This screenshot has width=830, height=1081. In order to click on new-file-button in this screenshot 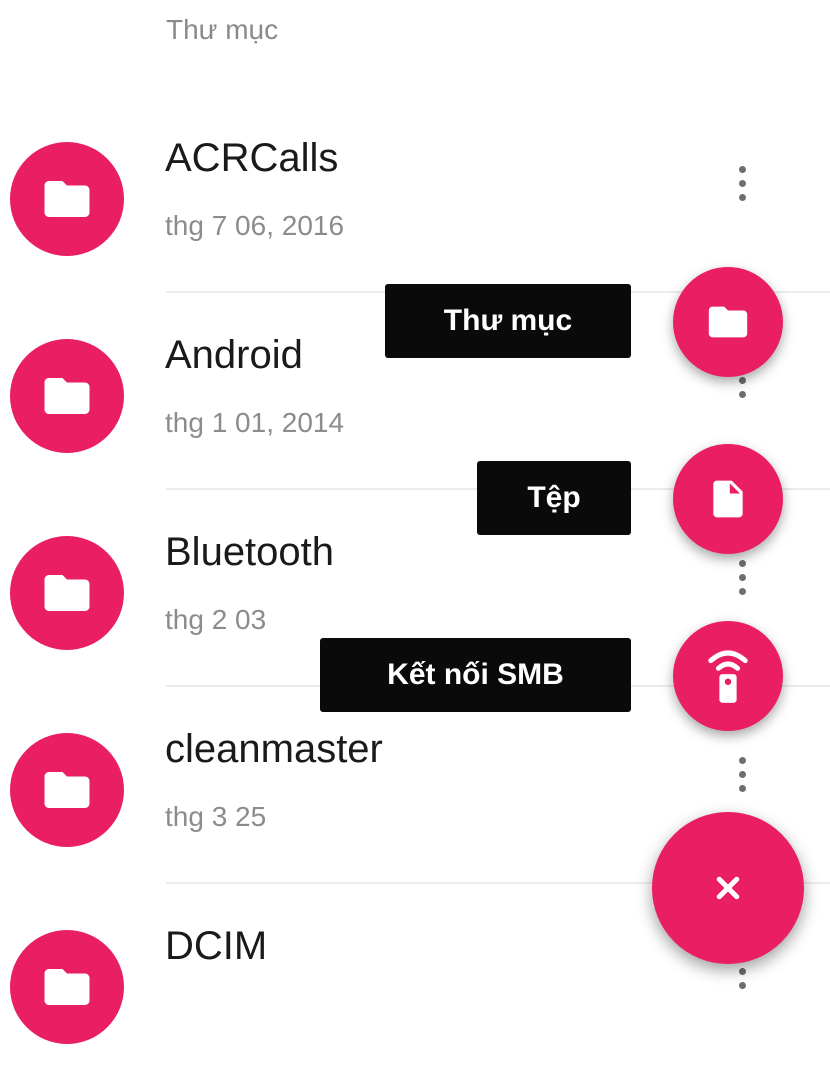, I will do `click(728, 499)`.